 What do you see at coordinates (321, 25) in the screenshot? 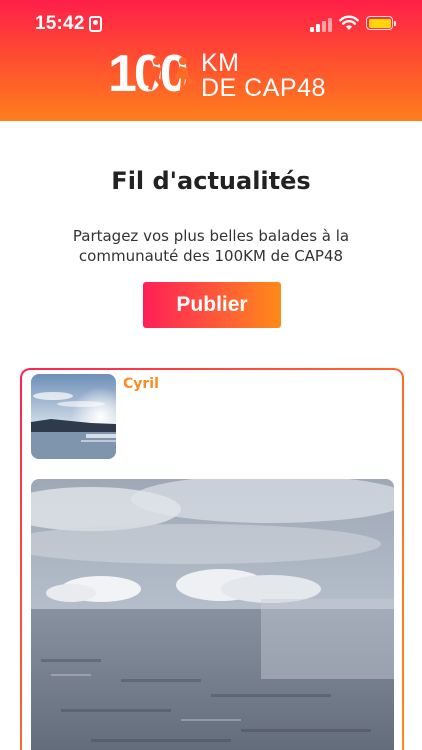
I see `signal-icon` at bounding box center [321, 25].